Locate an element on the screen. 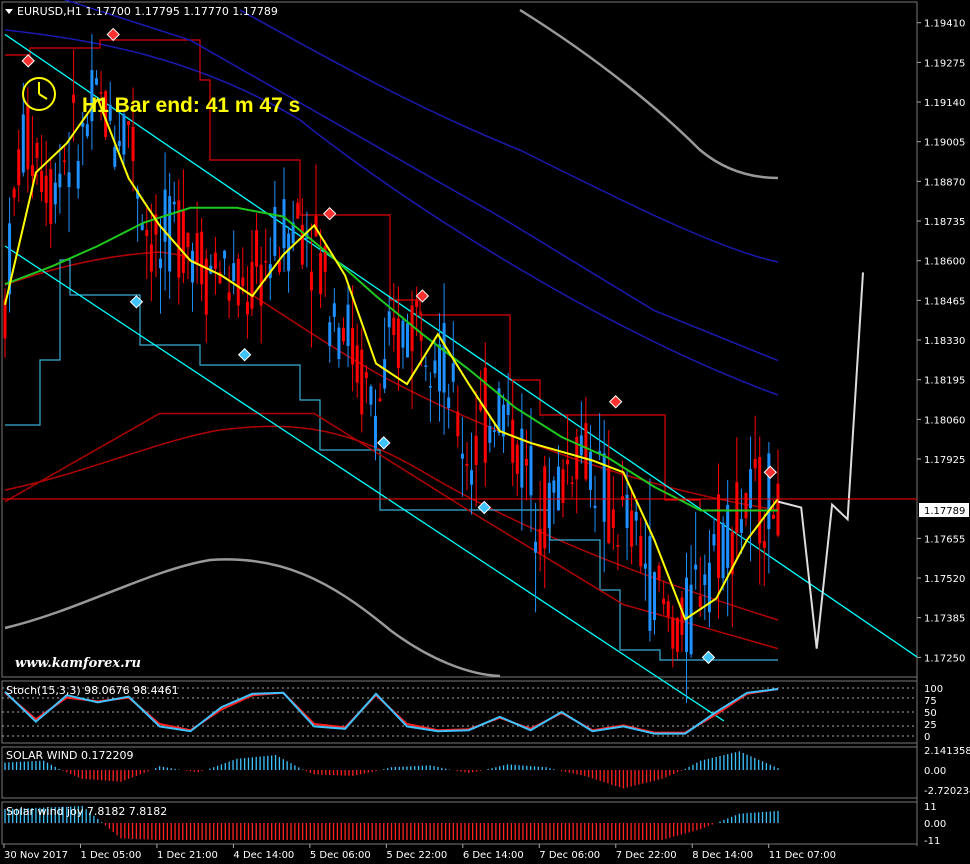  solar-wind-tick-label: -2.720234 is located at coordinates (947, 791).